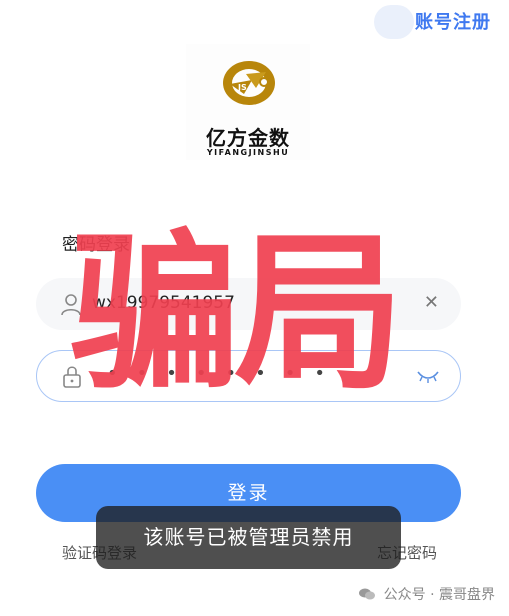  I want to click on logo-company-subtitle: YIFANGJINSHU, so click(248, 152).